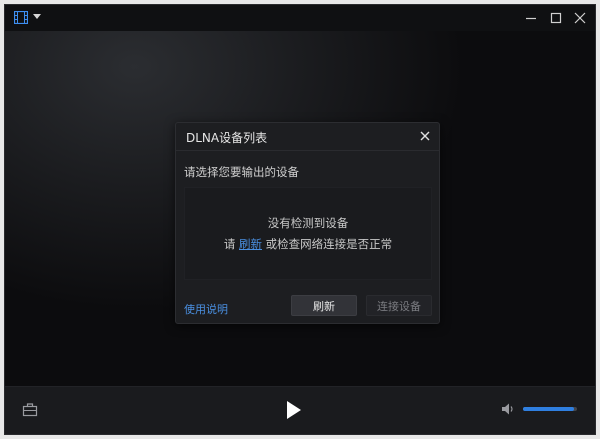 The height and width of the screenshot is (439, 600). What do you see at coordinates (308, 233) in the screenshot?
I see `device-list: 没有检测到设备 请 刷新 或检查网络连接是否正常` at bounding box center [308, 233].